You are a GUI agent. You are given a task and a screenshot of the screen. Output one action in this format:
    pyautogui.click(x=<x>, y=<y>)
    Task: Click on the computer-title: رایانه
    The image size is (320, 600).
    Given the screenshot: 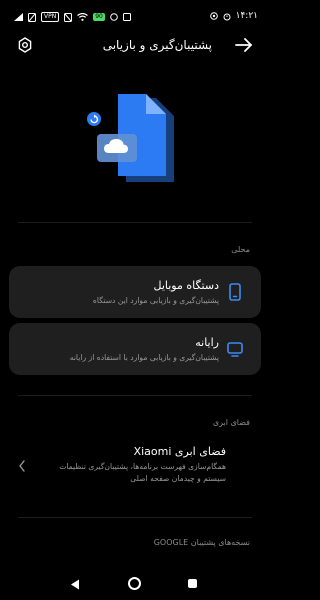 What is the action you would take?
    pyautogui.click(x=207, y=342)
    